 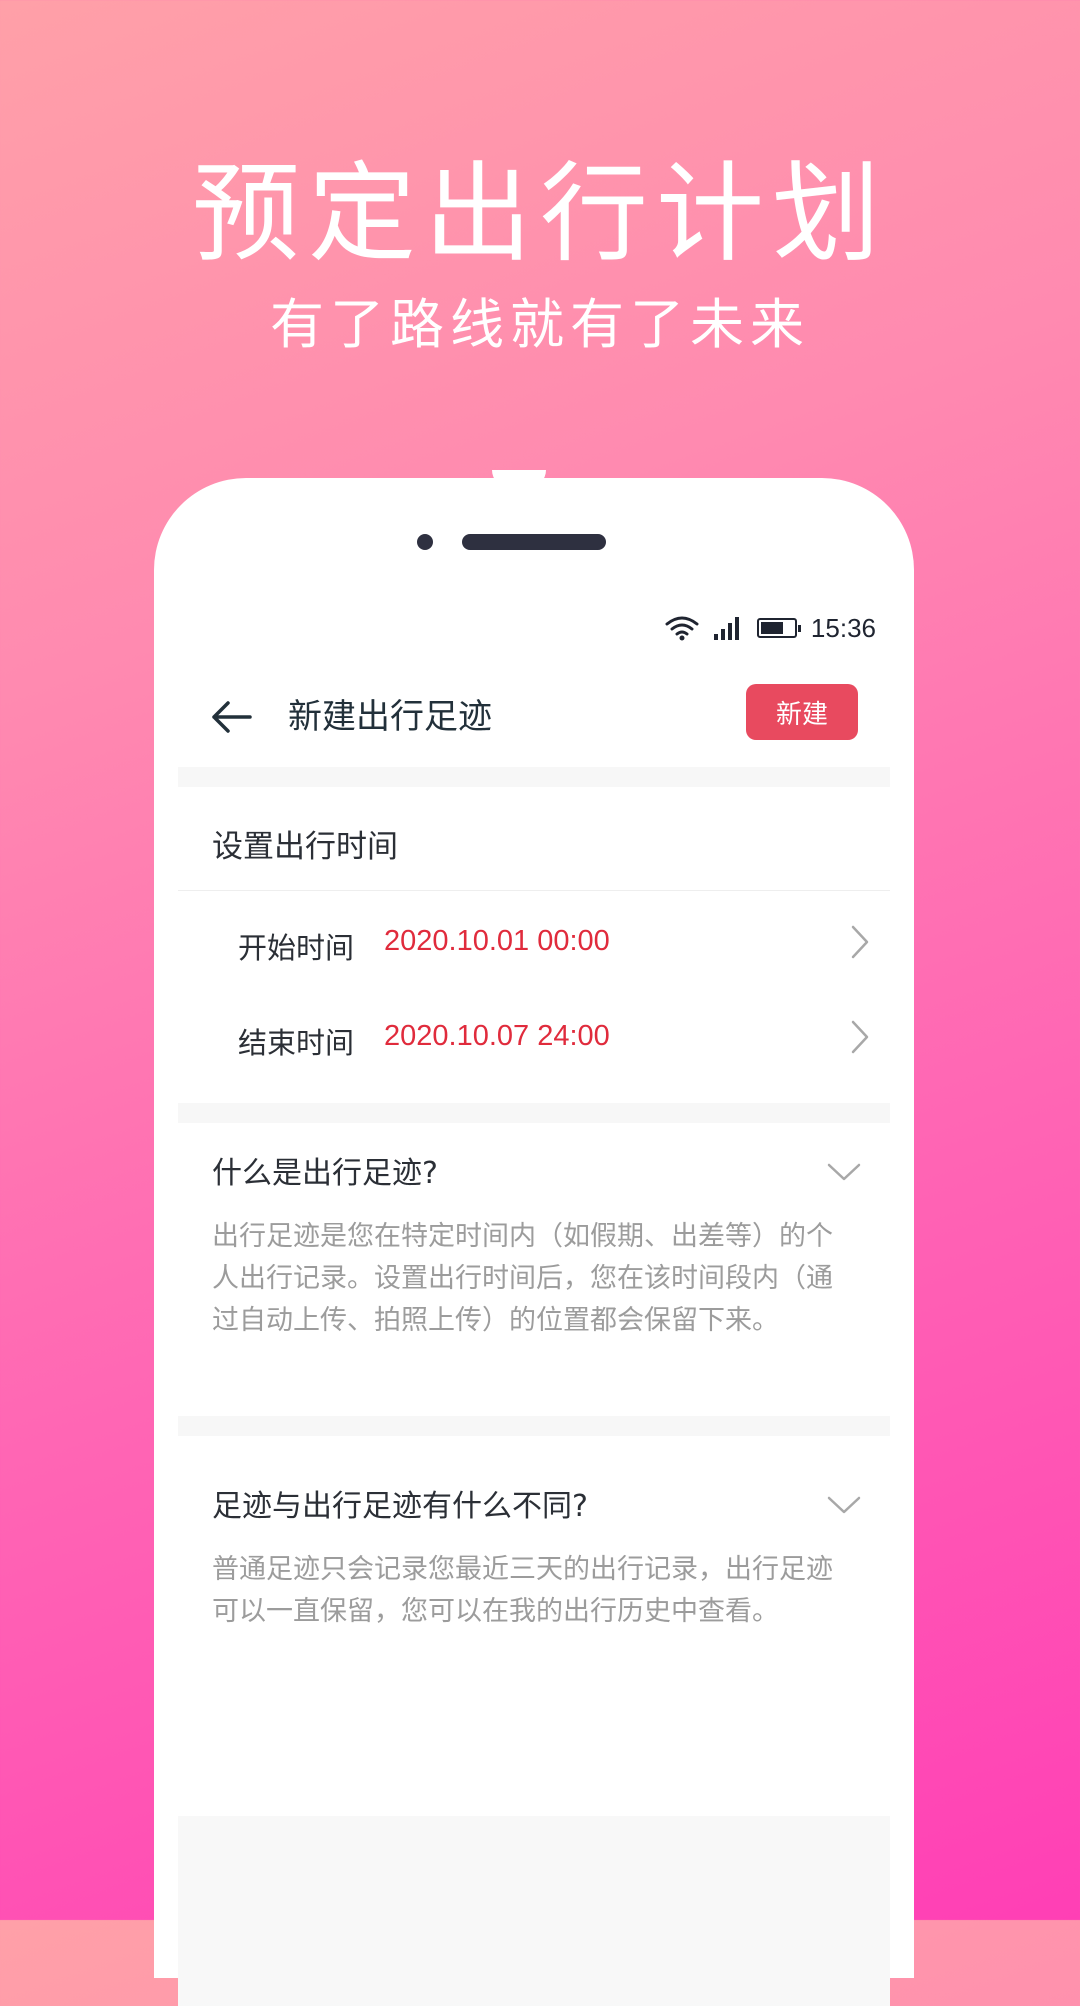 What do you see at coordinates (425, 542) in the screenshot?
I see `phone-camera` at bounding box center [425, 542].